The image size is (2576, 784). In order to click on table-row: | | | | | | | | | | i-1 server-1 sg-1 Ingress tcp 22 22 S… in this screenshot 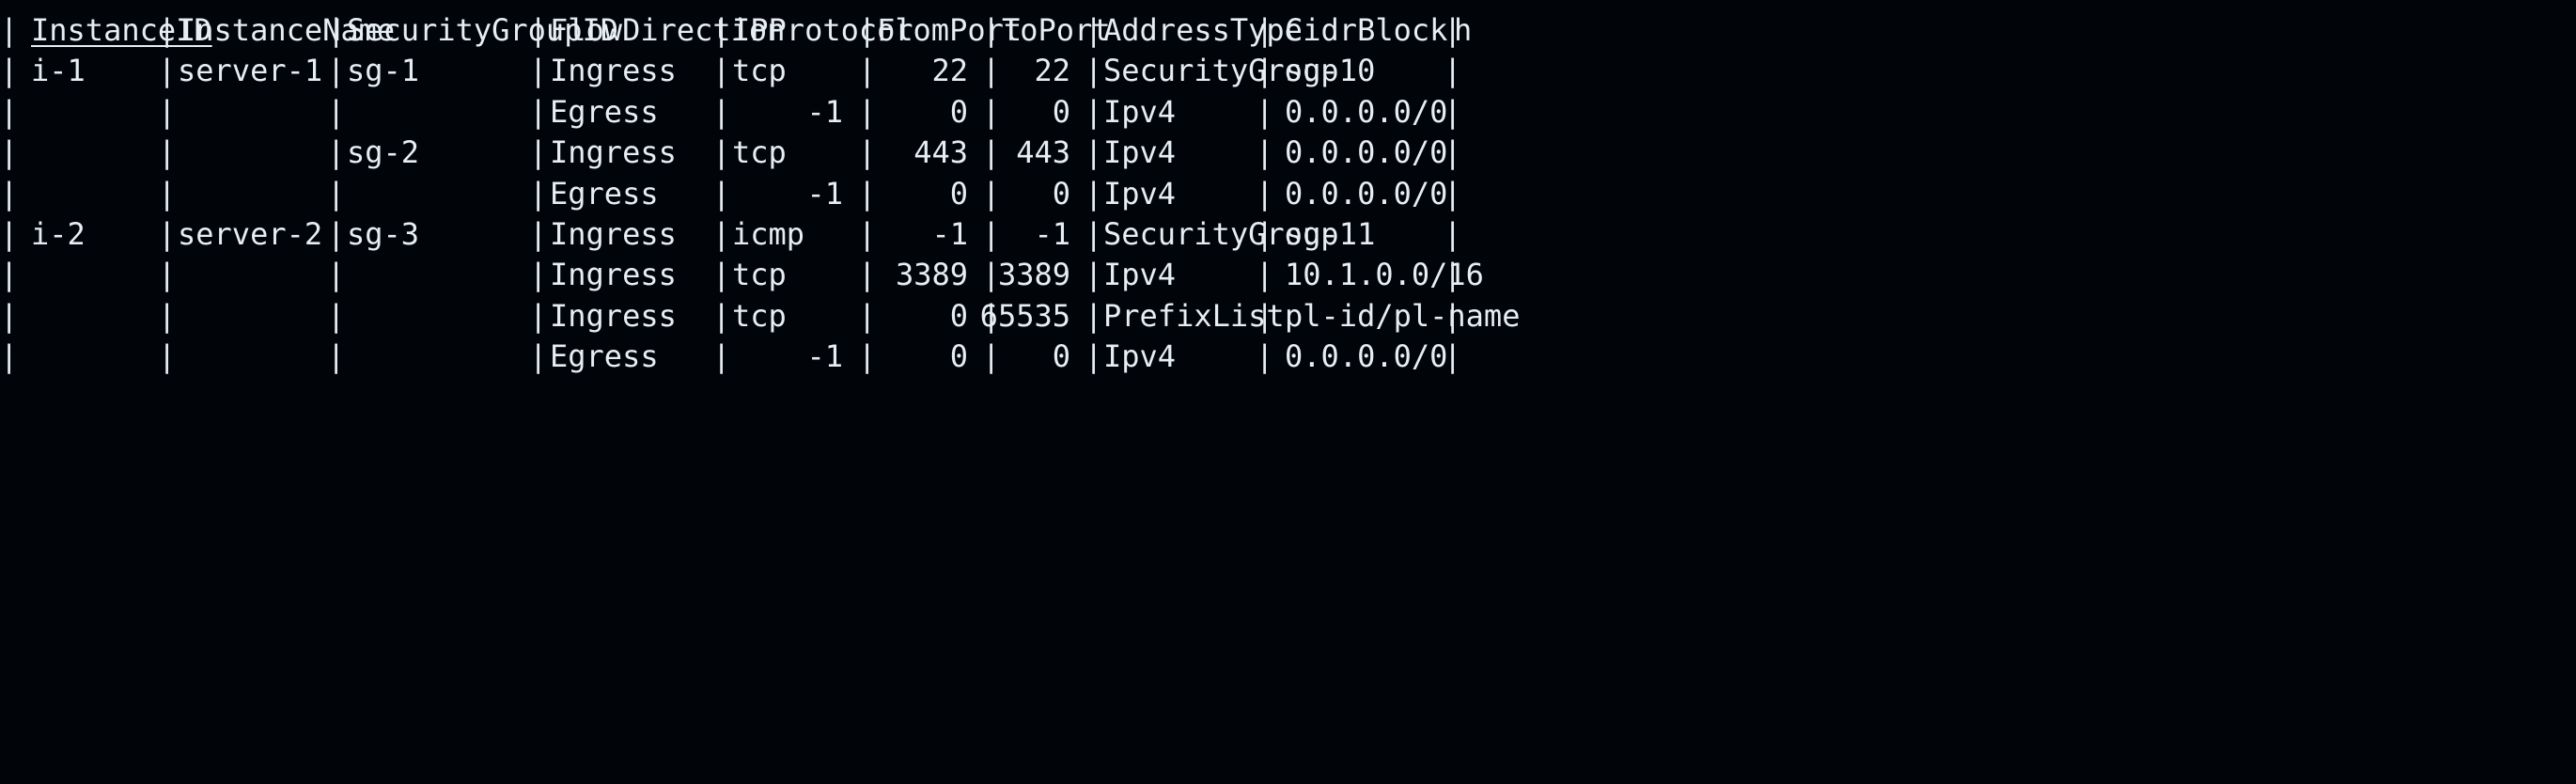, I will do `click(1288, 71)`.